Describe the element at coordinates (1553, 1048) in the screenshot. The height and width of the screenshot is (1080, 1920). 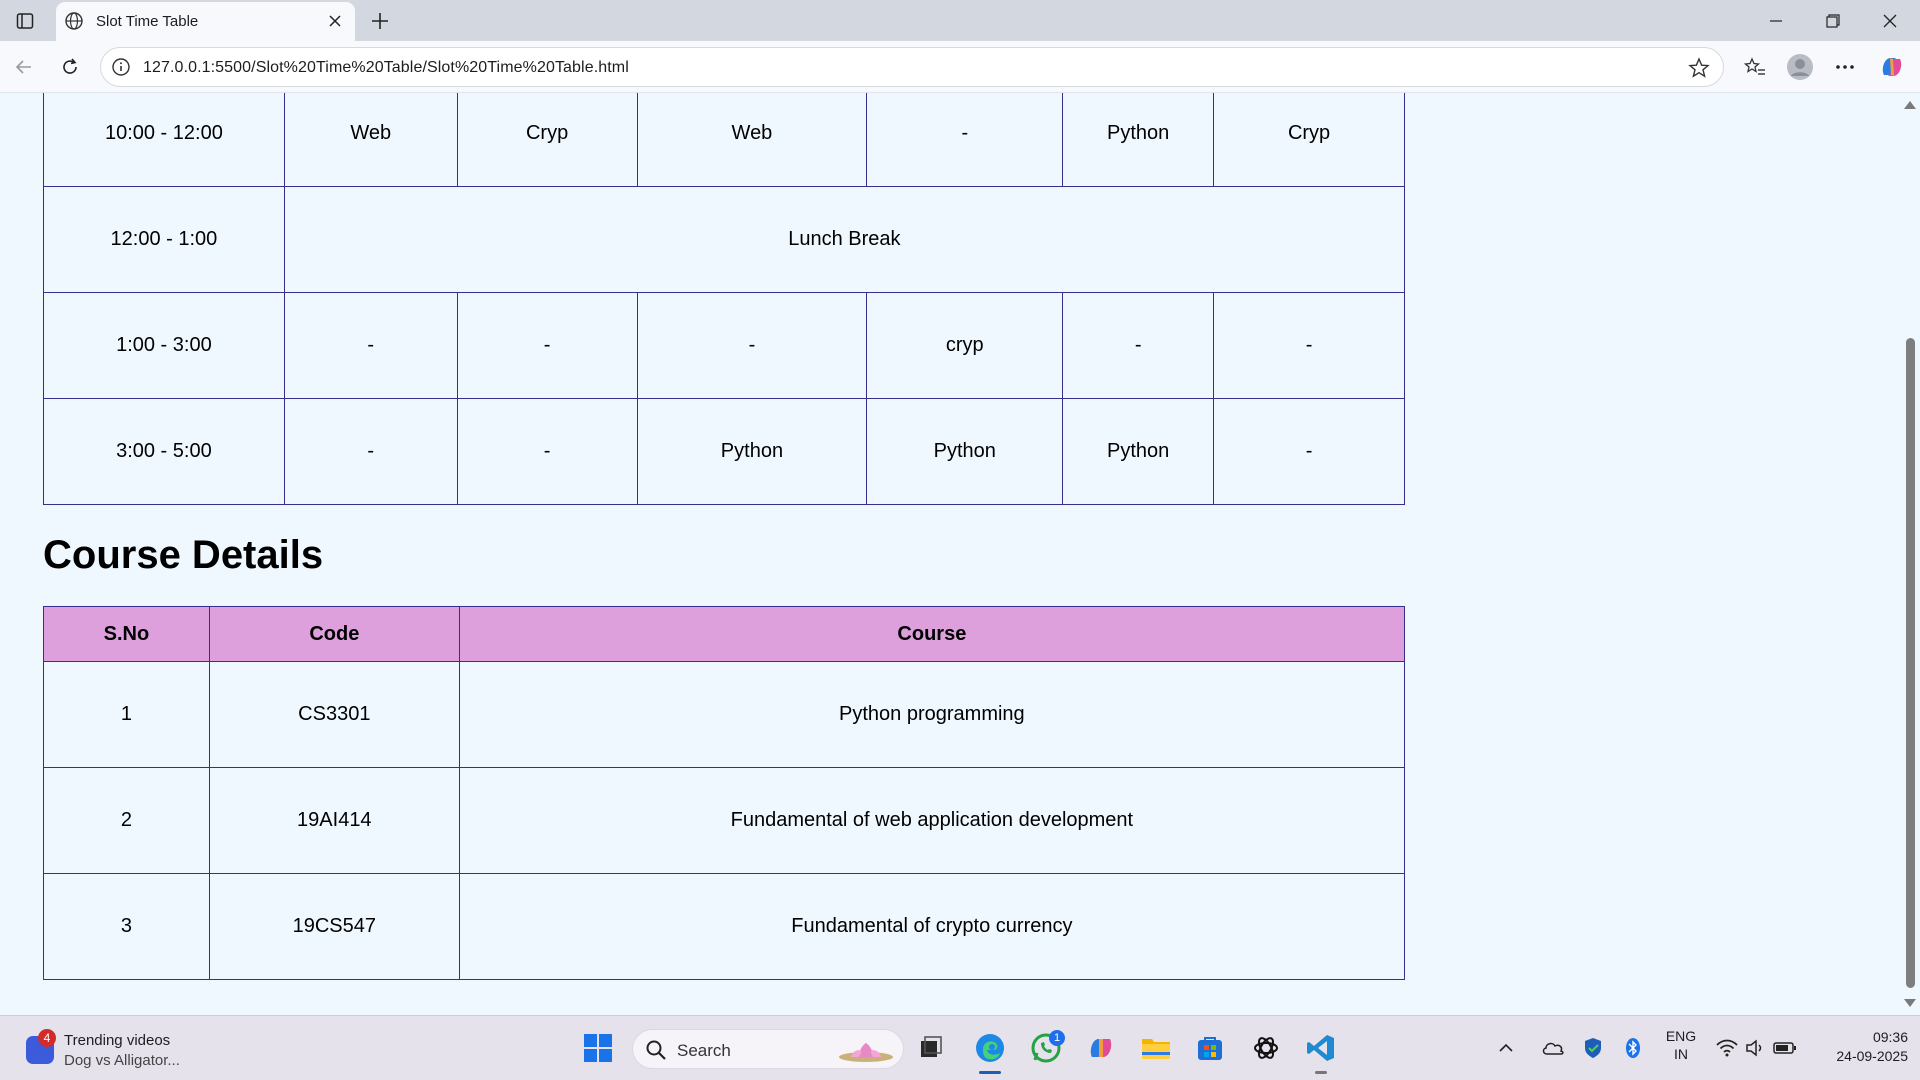
I see `onedrive-cloud-icon` at that location.